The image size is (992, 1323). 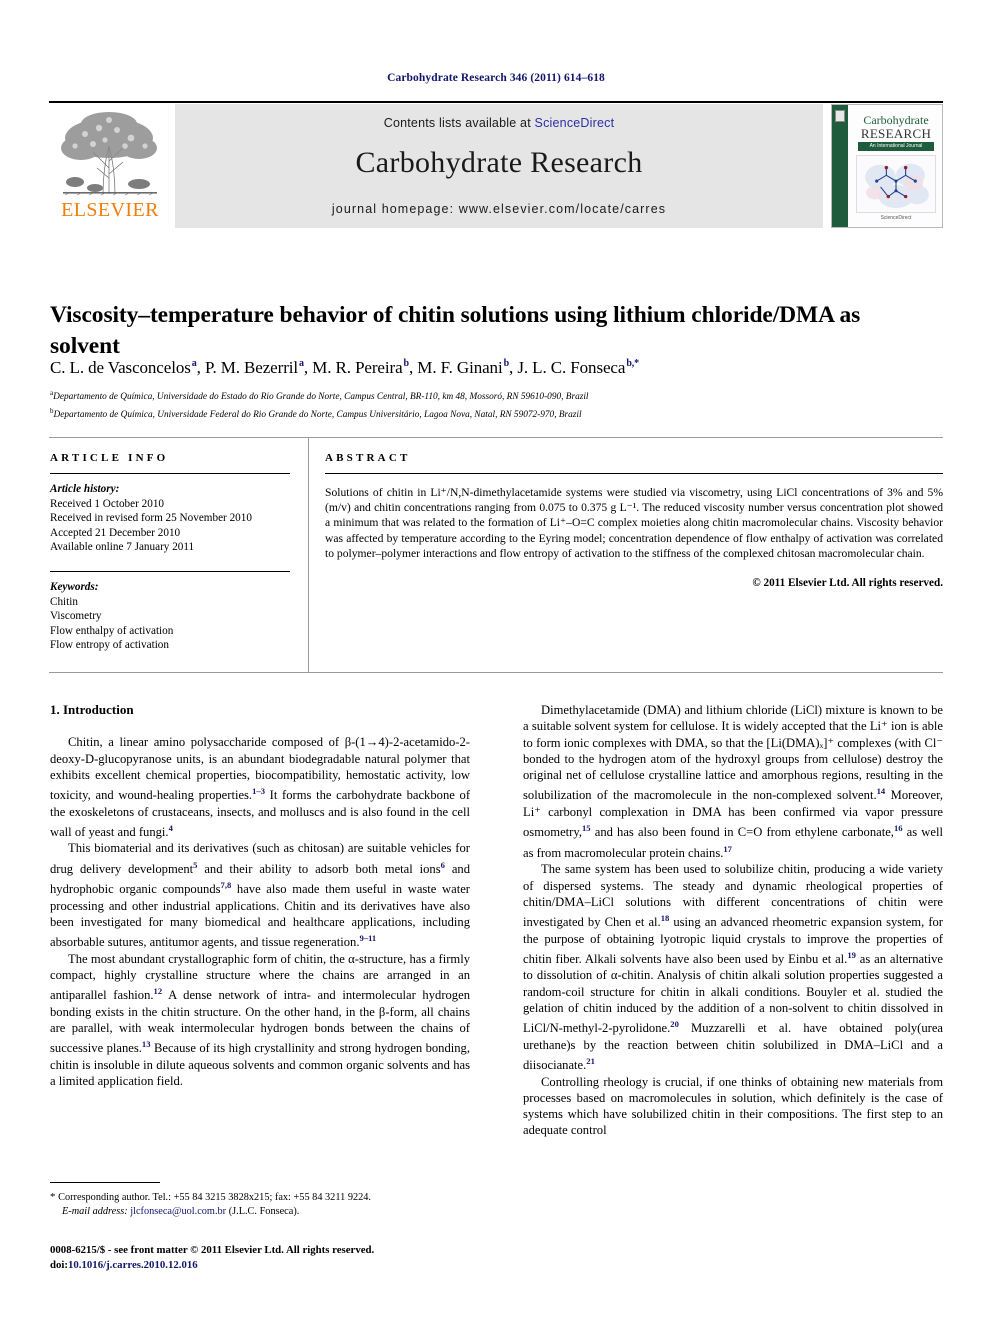 I want to click on article-history-item-0: Received 1 October 2010, so click(x=107, y=503).